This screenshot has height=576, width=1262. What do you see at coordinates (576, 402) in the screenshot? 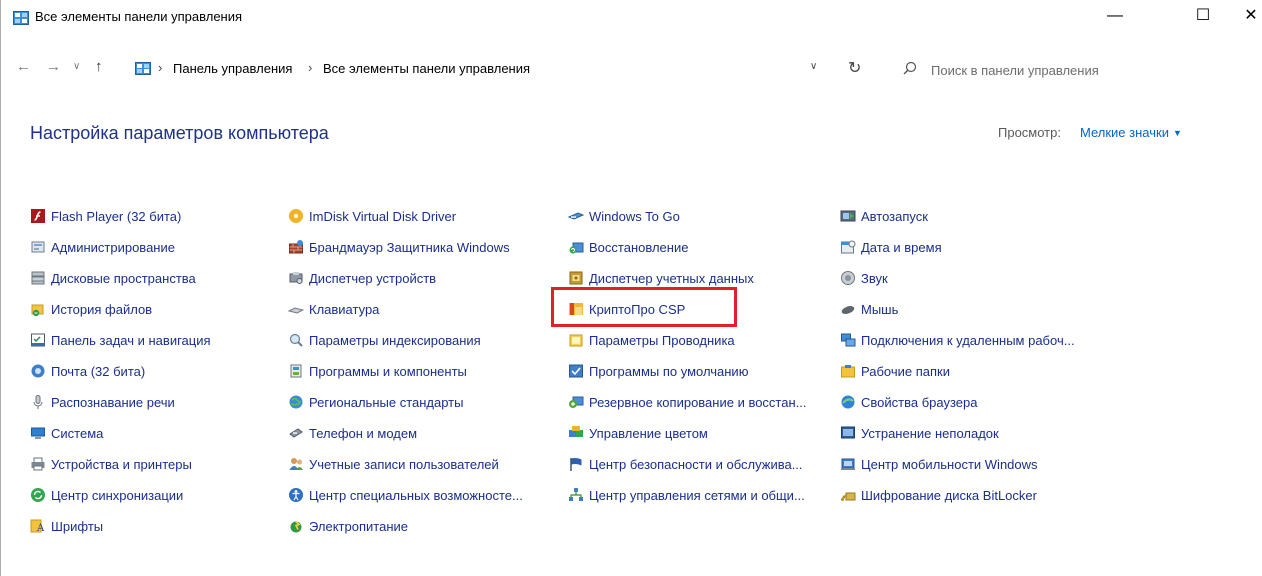
I see `backup-icon` at bounding box center [576, 402].